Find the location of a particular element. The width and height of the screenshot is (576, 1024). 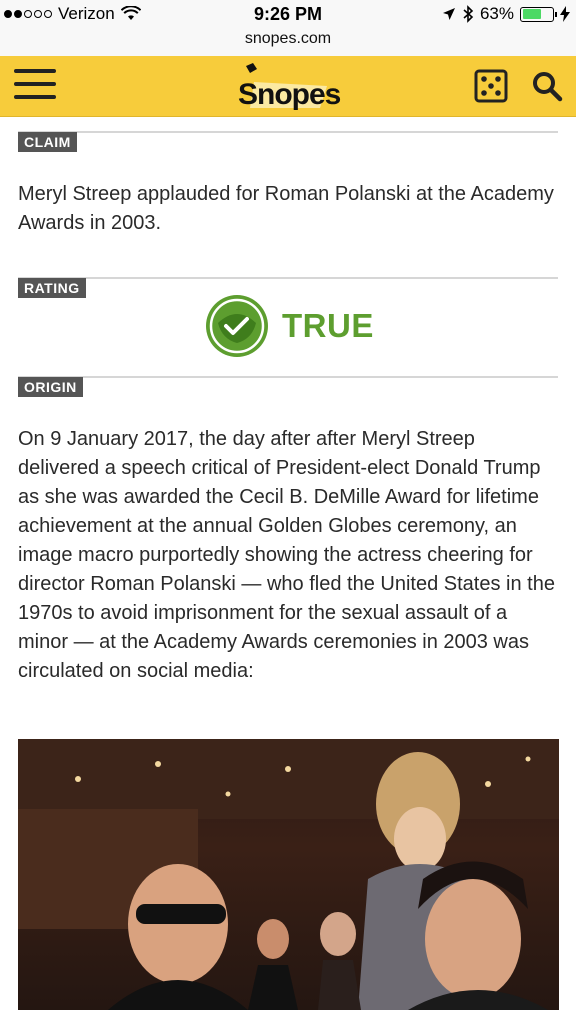

rating-badge: TRUE is located at coordinates (304, 327).